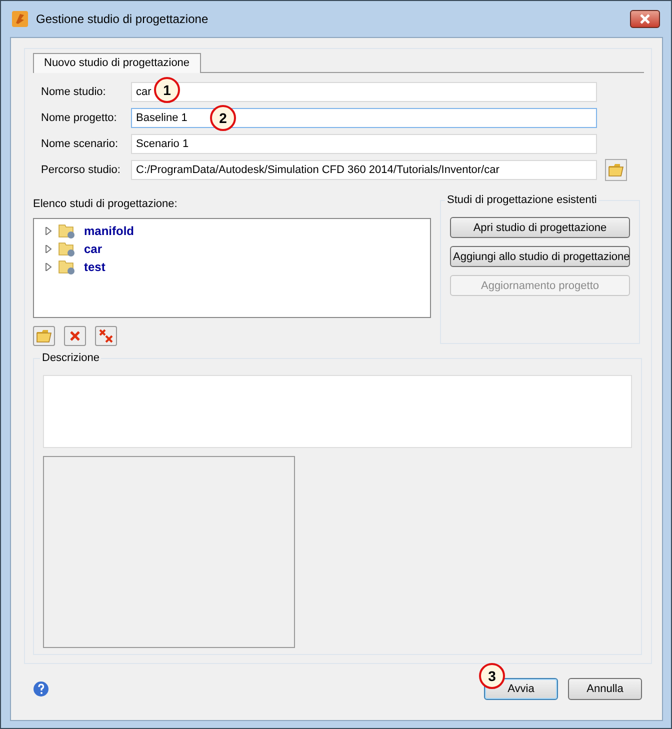 The image size is (672, 729). Describe the element at coordinates (105, 204) in the screenshot. I see `list-label: Elenco studi di progettazione:` at that location.